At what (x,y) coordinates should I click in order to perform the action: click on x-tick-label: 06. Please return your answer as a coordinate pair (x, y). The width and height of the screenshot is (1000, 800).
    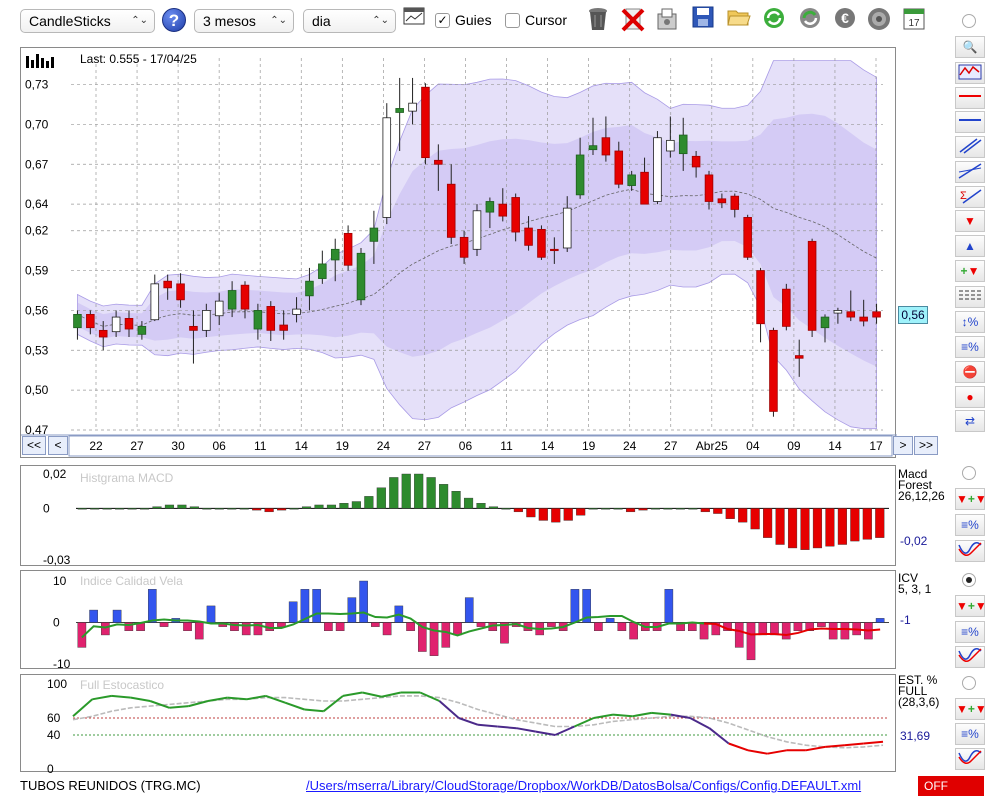
    Looking at the image, I should click on (466, 446).